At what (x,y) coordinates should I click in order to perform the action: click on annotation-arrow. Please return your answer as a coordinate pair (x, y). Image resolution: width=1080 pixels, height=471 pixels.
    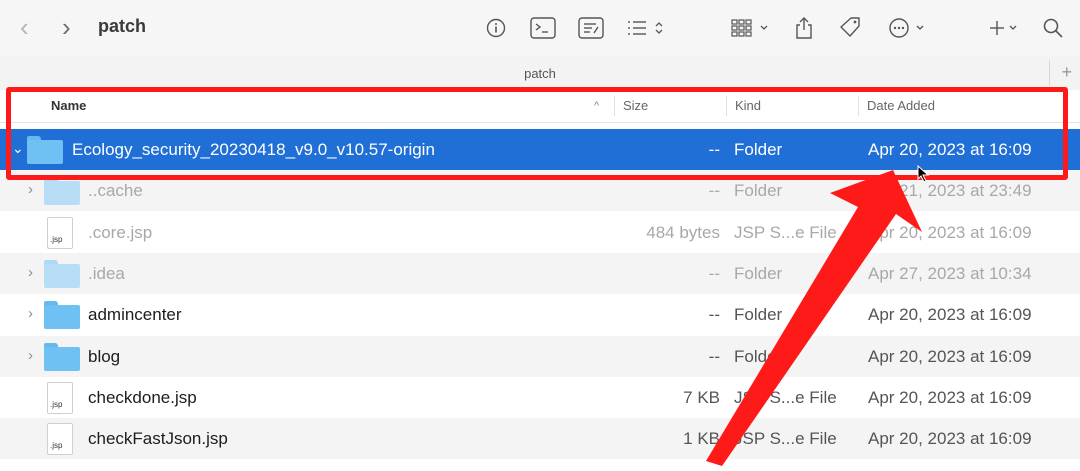
    Looking at the image, I should click on (814, 318).